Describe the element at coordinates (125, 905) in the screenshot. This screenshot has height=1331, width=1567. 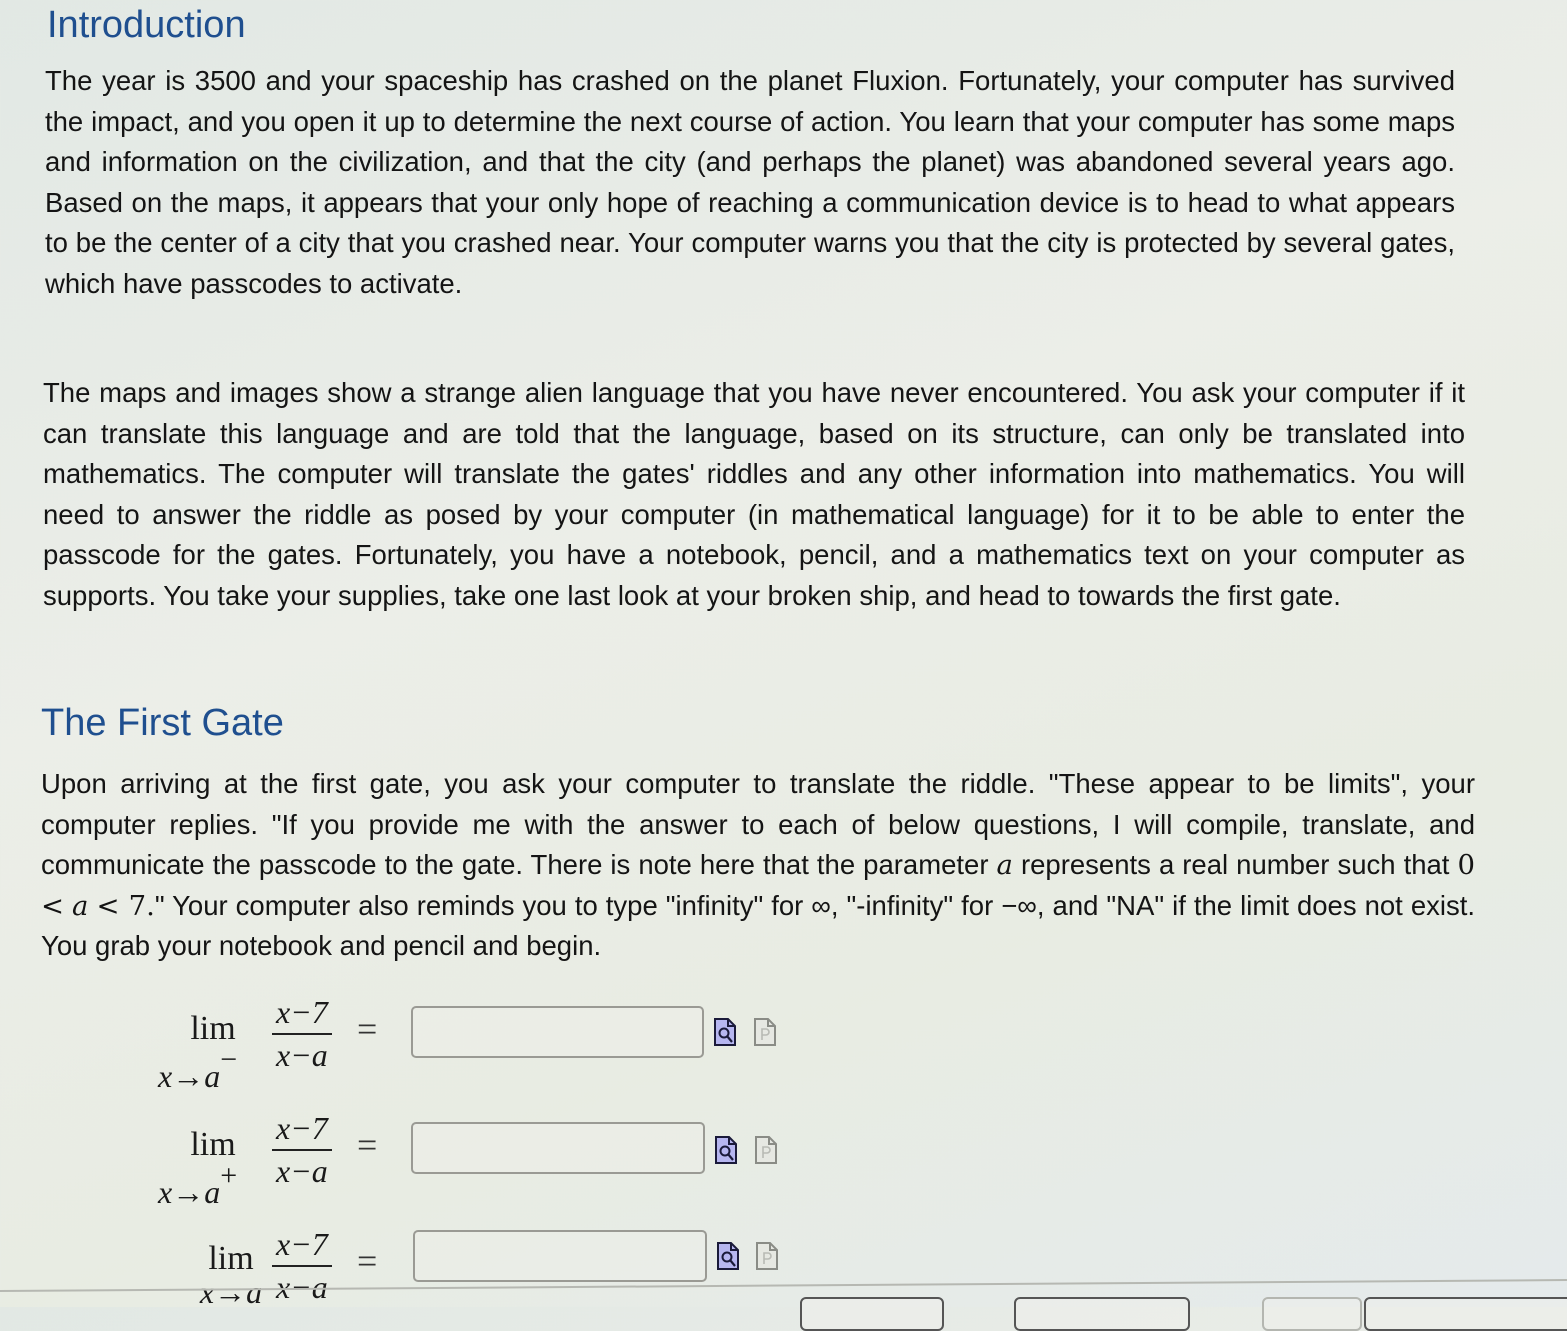
I see `inequality-right: < 7.` at that location.